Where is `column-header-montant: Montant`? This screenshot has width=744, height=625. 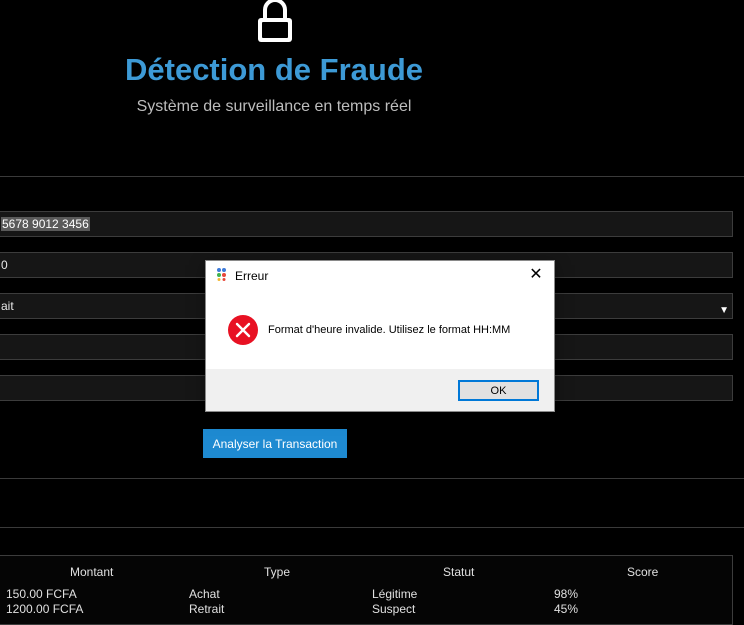
column-header-montant: Montant is located at coordinates (92, 572).